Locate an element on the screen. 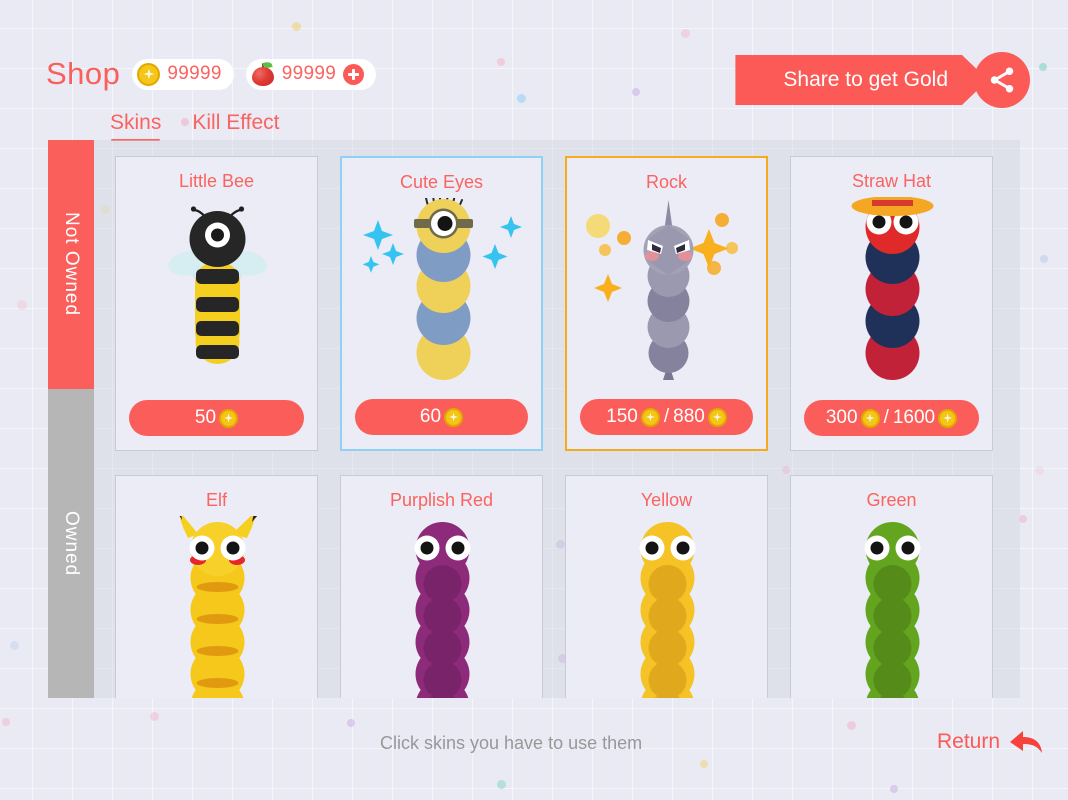 This screenshot has width=1068, height=800. skin-card-straw-hat: Straw Hat 300 / 1600 is located at coordinates (891, 303).